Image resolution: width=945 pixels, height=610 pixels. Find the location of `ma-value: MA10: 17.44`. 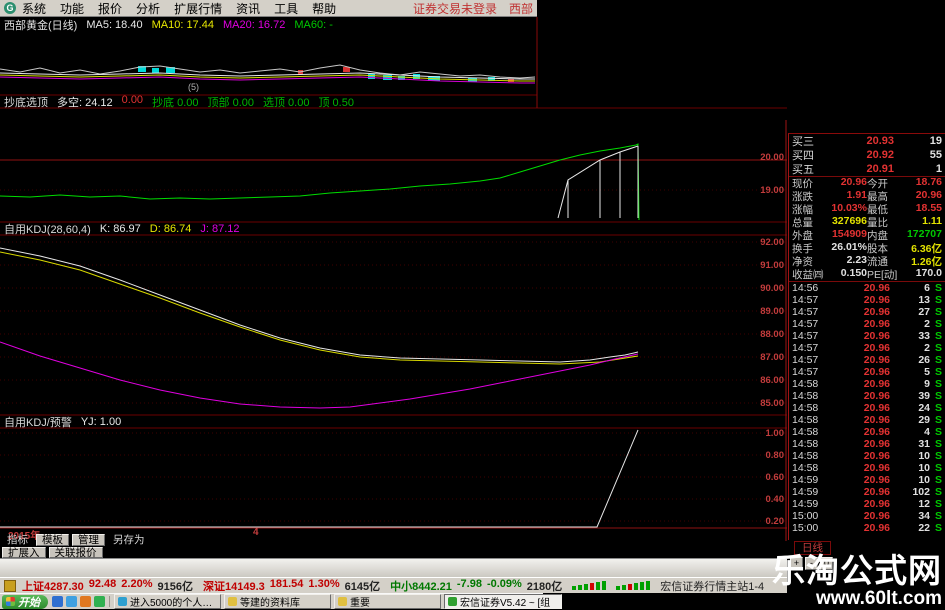

ma-value: MA10: 17.44 is located at coordinates (182, 24).